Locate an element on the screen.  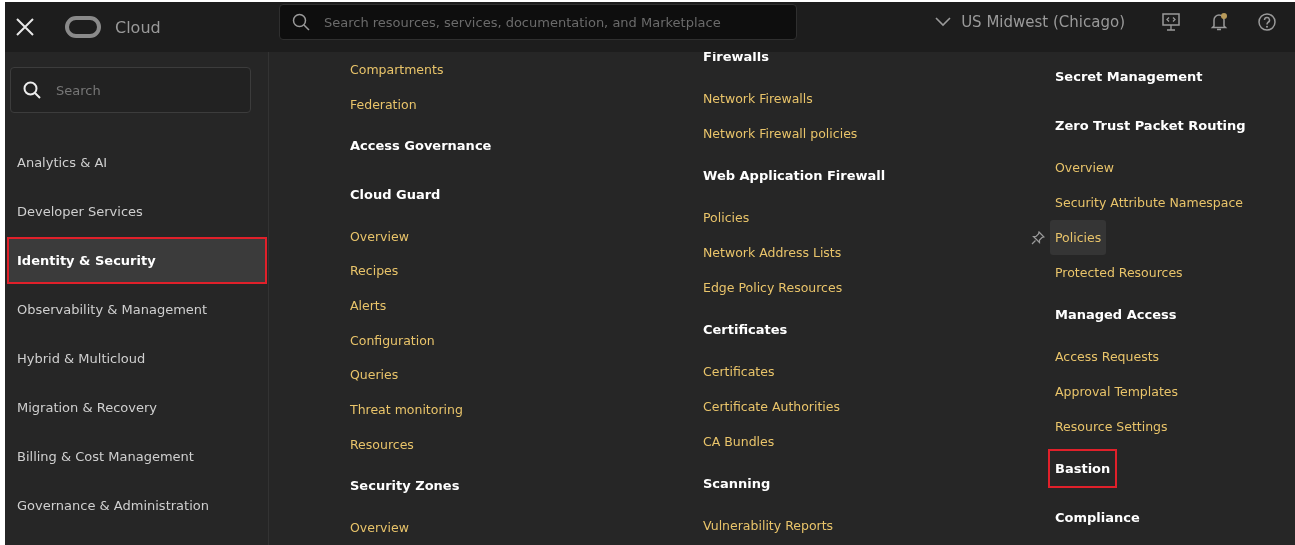
region-selector: US Midwest (Chicago) is located at coordinates (1030, 22).